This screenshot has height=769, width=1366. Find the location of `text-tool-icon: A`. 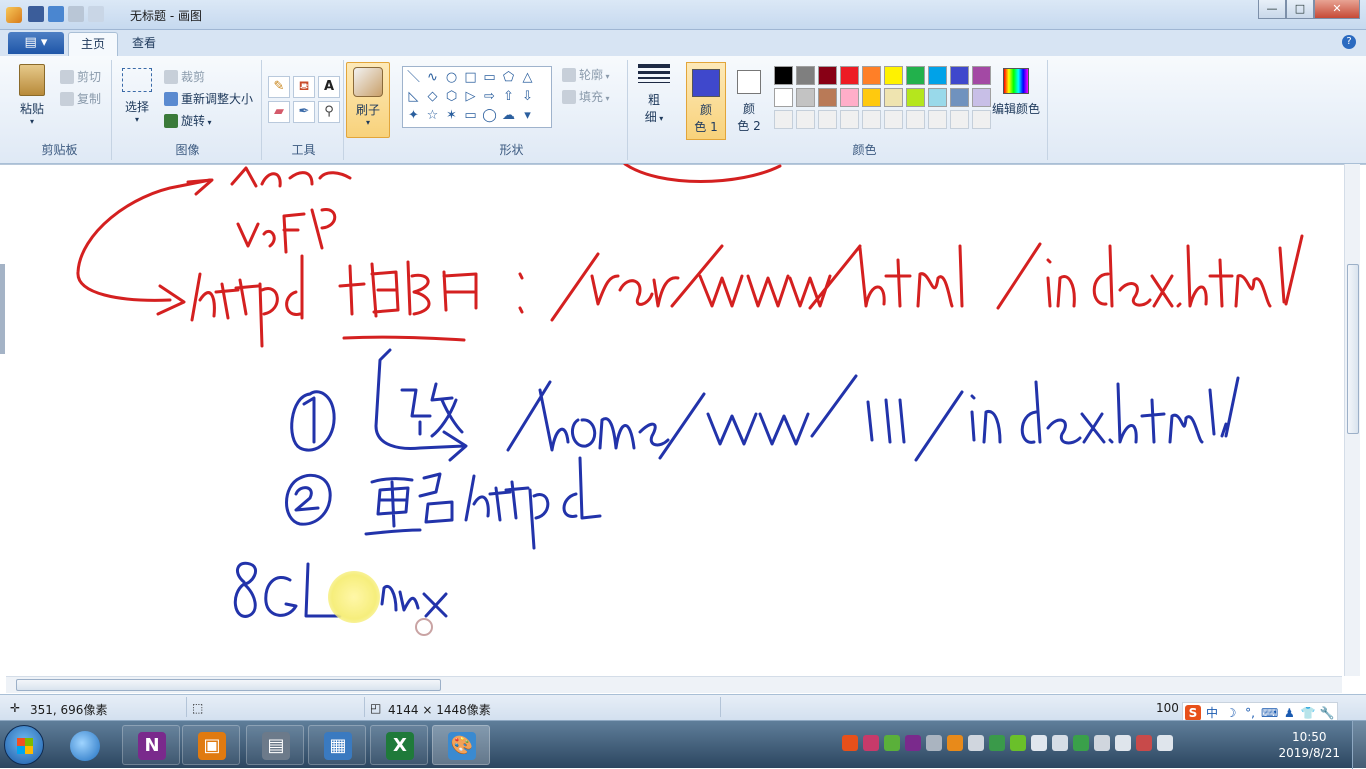

text-tool-icon: A is located at coordinates (329, 87).